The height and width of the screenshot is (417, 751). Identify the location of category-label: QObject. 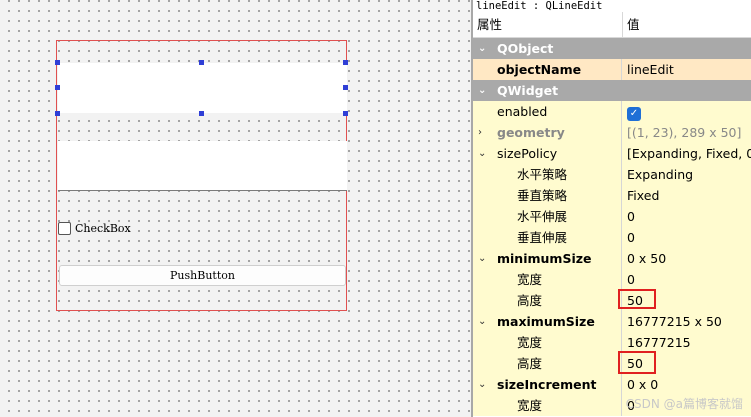
(525, 48).